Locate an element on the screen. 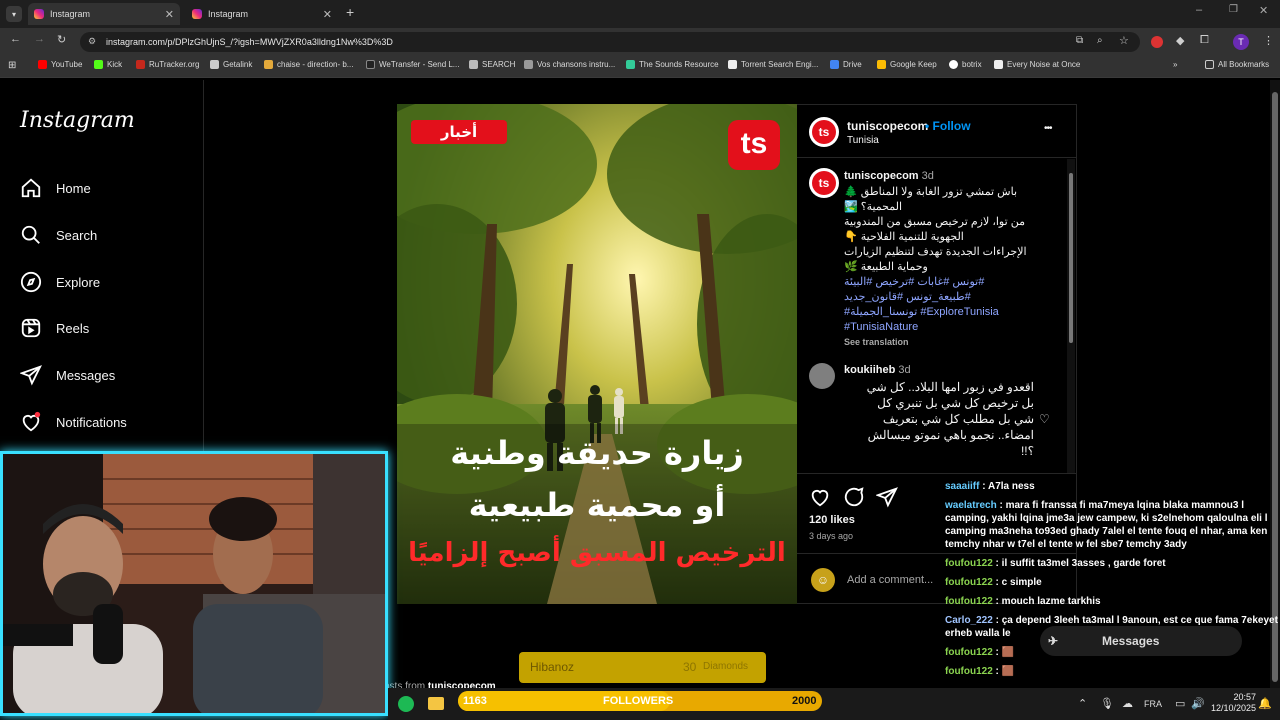 The width and height of the screenshot is (1280, 720). bookmark-item: Getalink is located at coordinates (231, 64).